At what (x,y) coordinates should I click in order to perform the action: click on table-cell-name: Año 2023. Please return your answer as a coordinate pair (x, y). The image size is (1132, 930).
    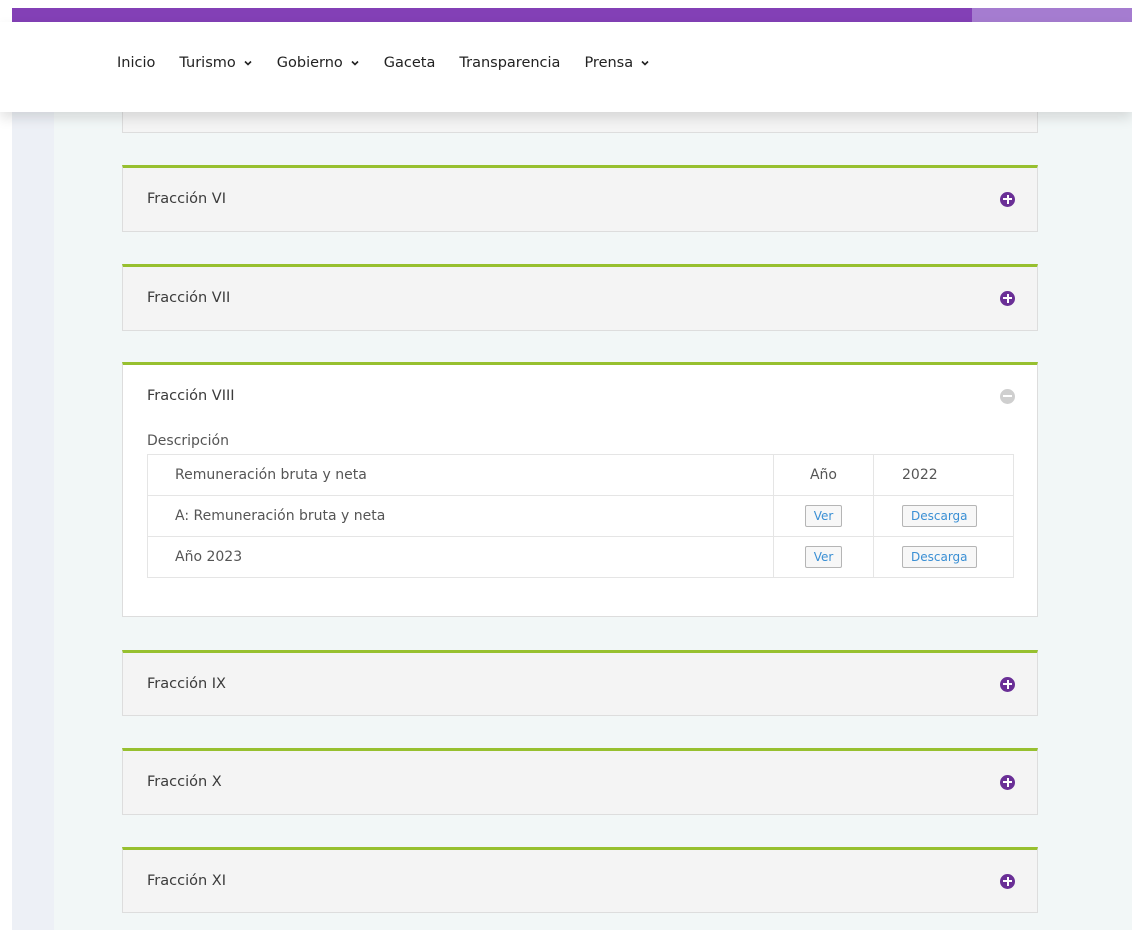
    Looking at the image, I should click on (460, 557).